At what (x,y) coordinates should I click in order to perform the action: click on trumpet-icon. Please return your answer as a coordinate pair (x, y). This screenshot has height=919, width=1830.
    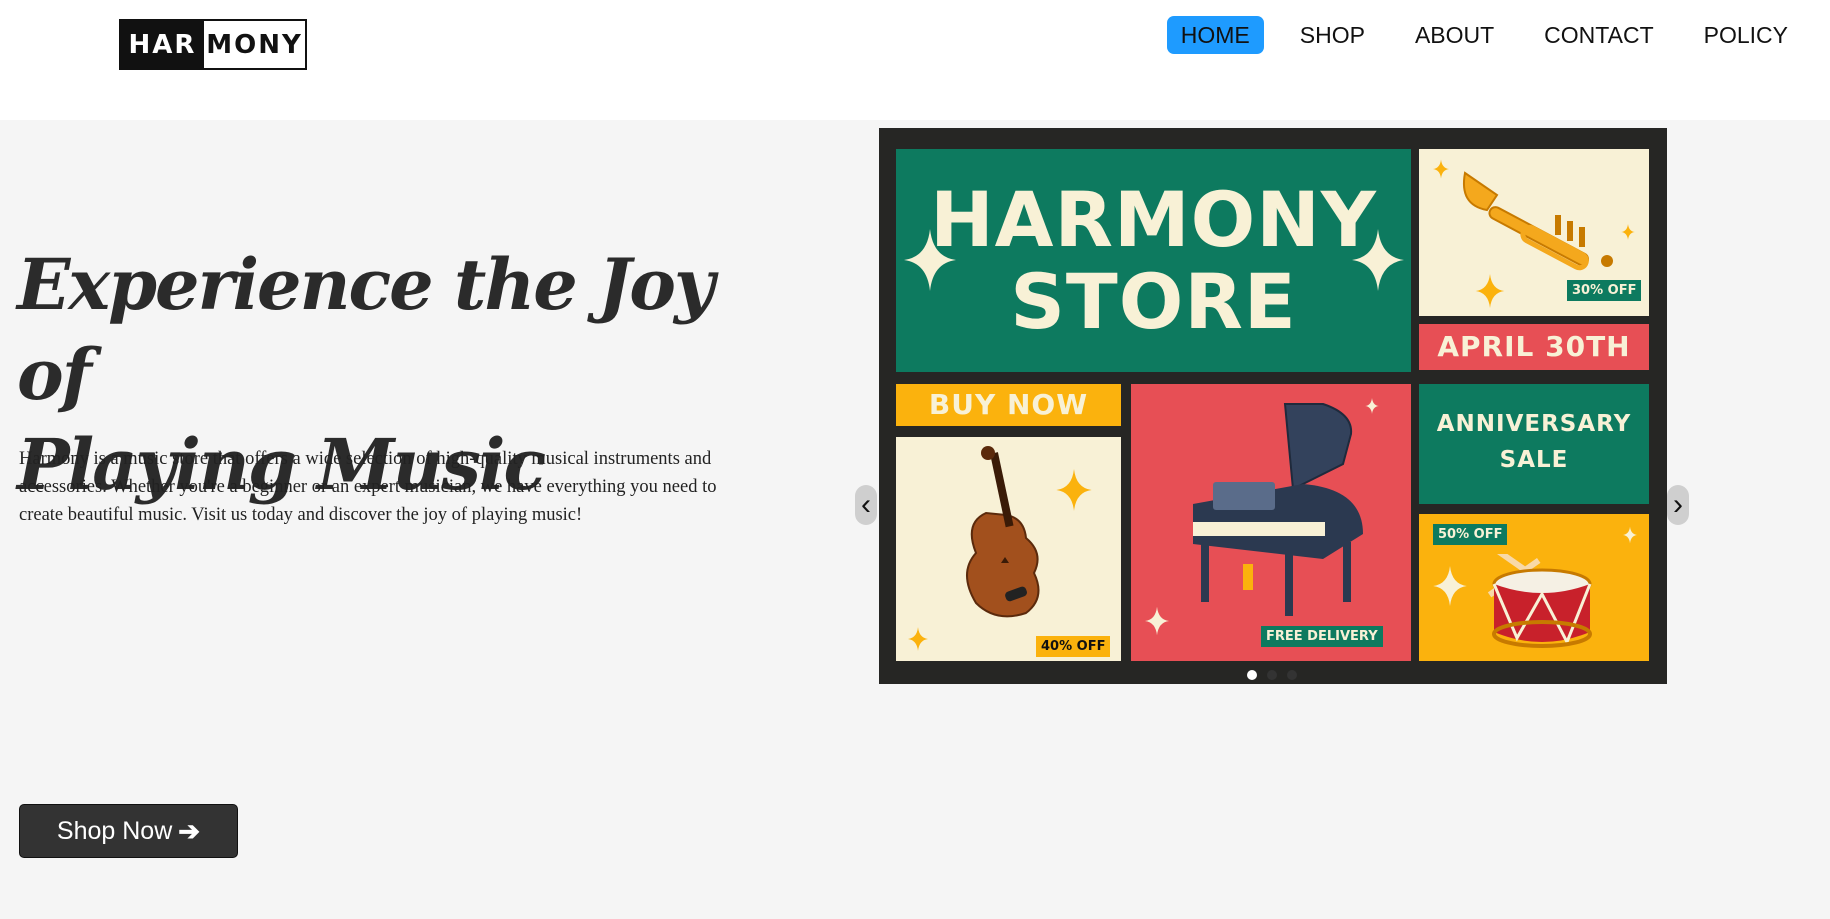
    Looking at the image, I should click on (1538, 221).